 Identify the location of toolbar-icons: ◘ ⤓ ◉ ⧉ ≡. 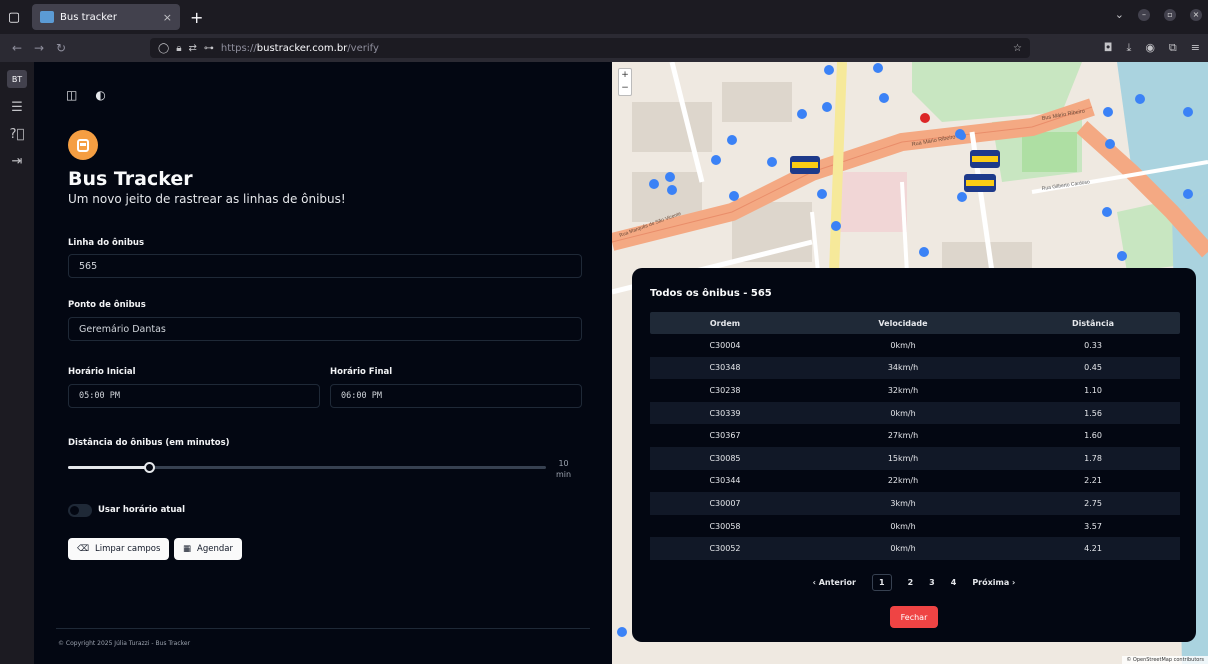
(1152, 48).